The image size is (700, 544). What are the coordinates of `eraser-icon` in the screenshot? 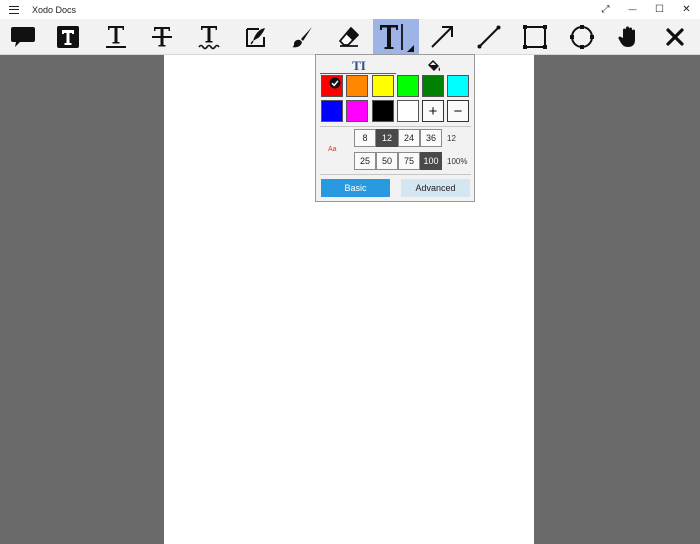 It's located at (349, 36).